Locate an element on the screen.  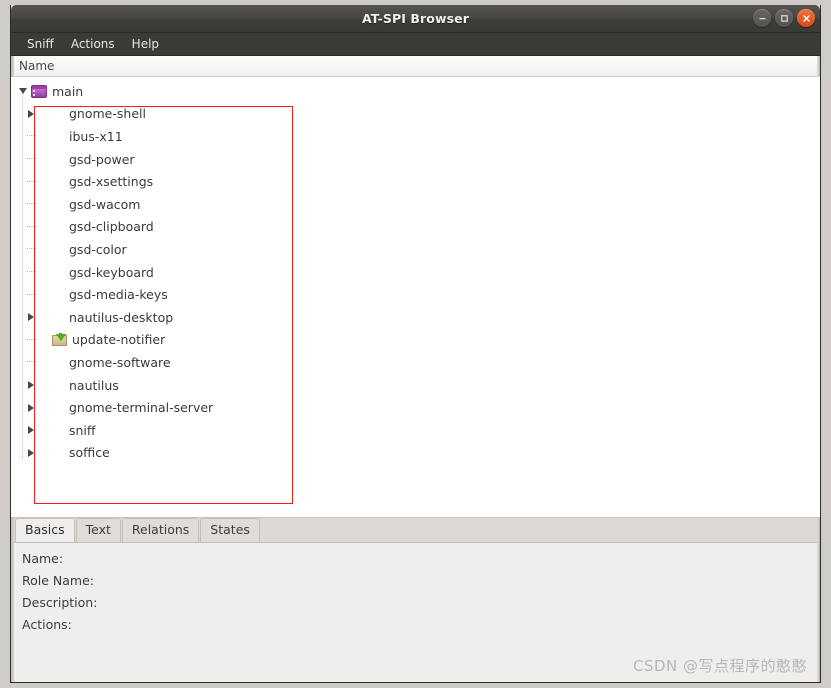
tab-states: States is located at coordinates (230, 530).